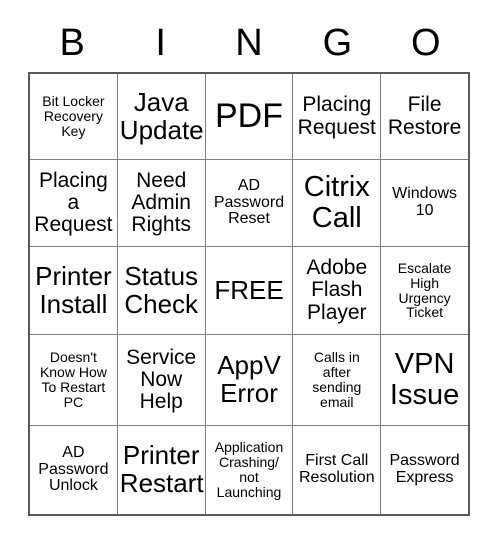  I want to click on bingo-cell-label: Adobe Flash Player, so click(337, 290).